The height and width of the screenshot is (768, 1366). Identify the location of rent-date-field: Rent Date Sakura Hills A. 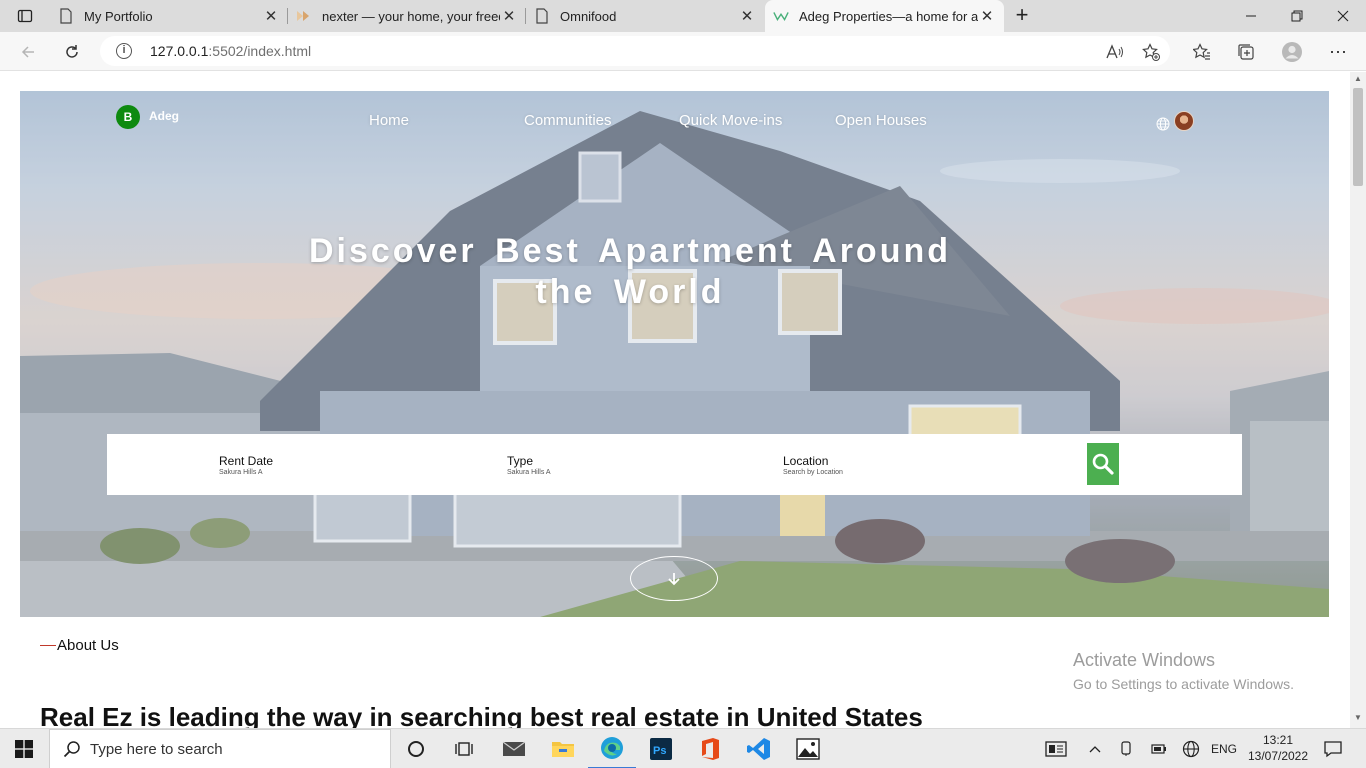
(246, 465).